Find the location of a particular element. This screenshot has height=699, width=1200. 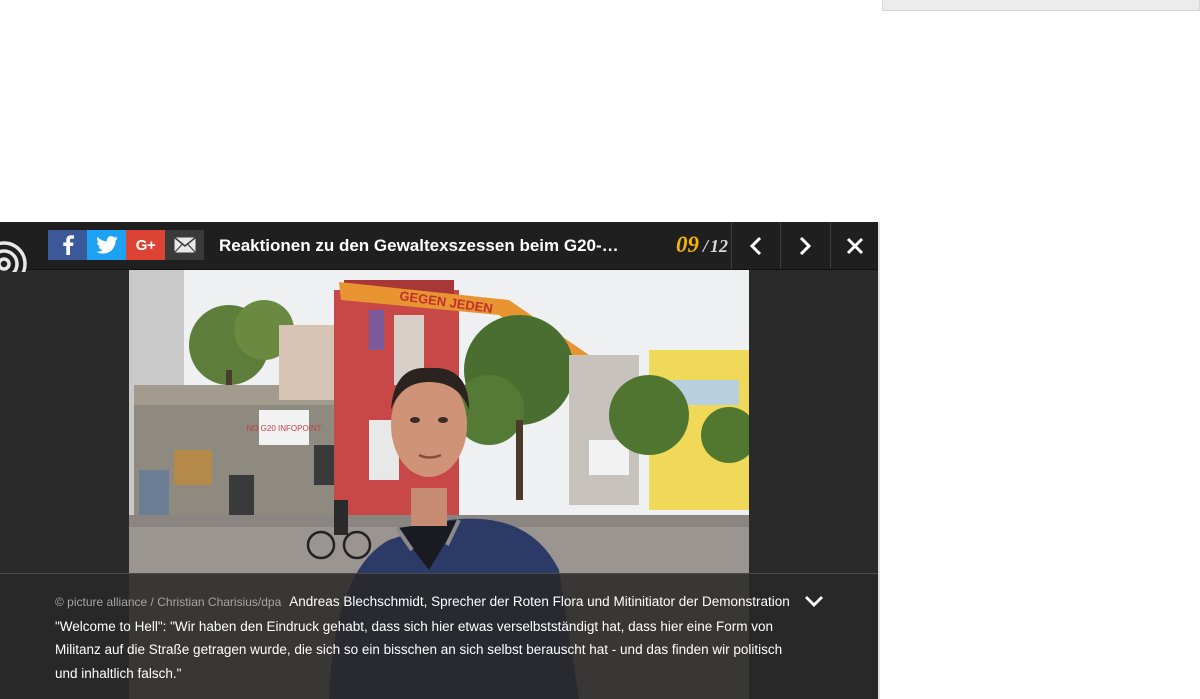

caption-collapse-button is located at coordinates (814, 601).